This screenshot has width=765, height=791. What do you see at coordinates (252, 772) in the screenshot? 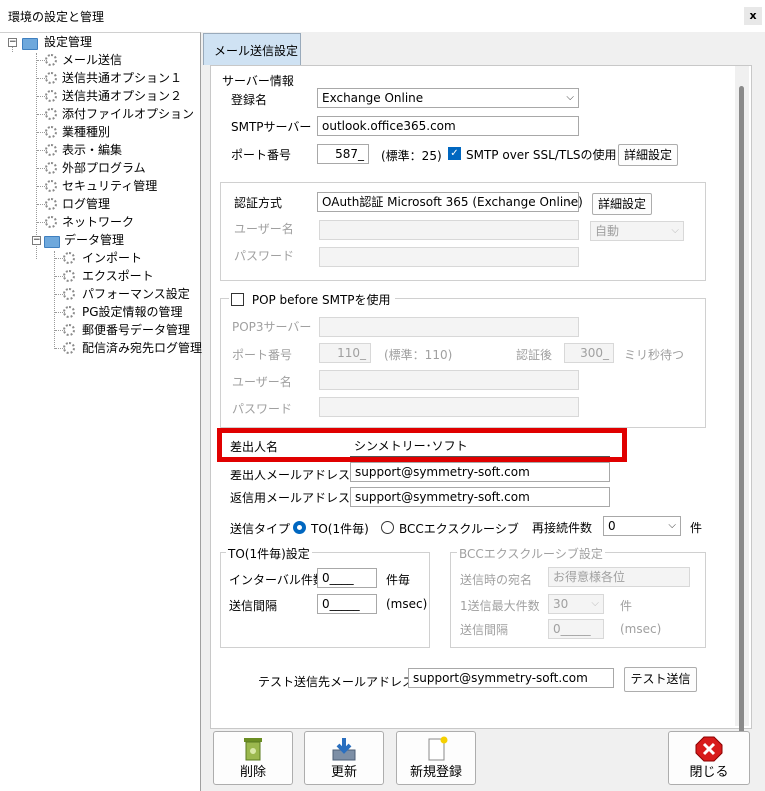
I see `delete-label: 削除` at bounding box center [252, 772].